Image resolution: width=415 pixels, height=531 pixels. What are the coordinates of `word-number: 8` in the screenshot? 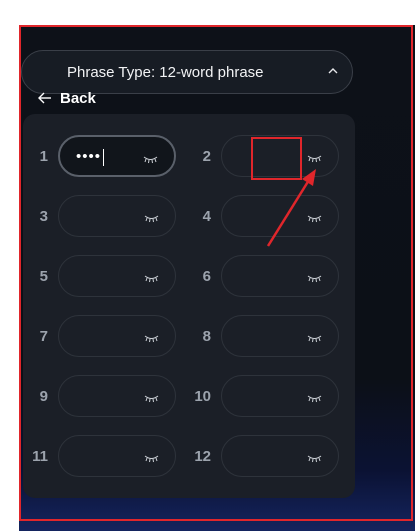 It's located at (206, 336).